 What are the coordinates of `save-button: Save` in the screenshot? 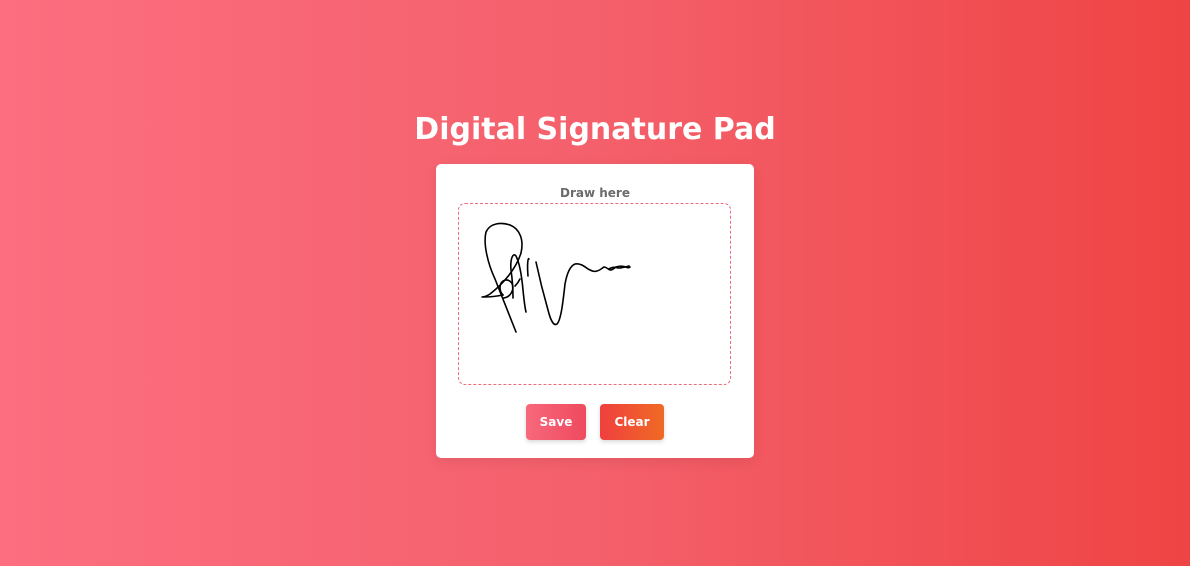 It's located at (556, 422).